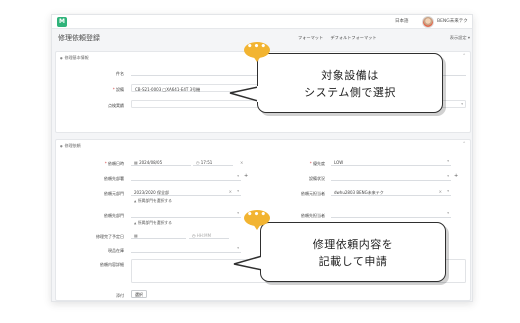 The image size is (520, 323). Describe the element at coordinates (391, 192) in the screenshot. I see `req-person-select: dwhu2803 BENG未来テク × ▾` at that location.